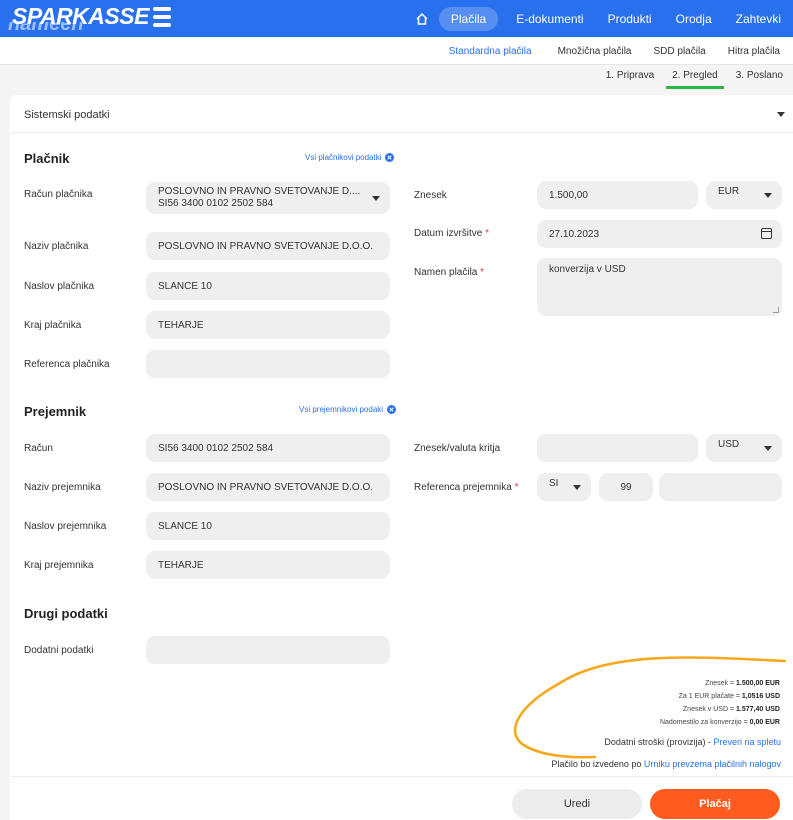 This screenshot has width=793, height=820. Describe the element at coordinates (67, 115) in the screenshot. I see `system-data-label: Sistemski podatki` at that location.